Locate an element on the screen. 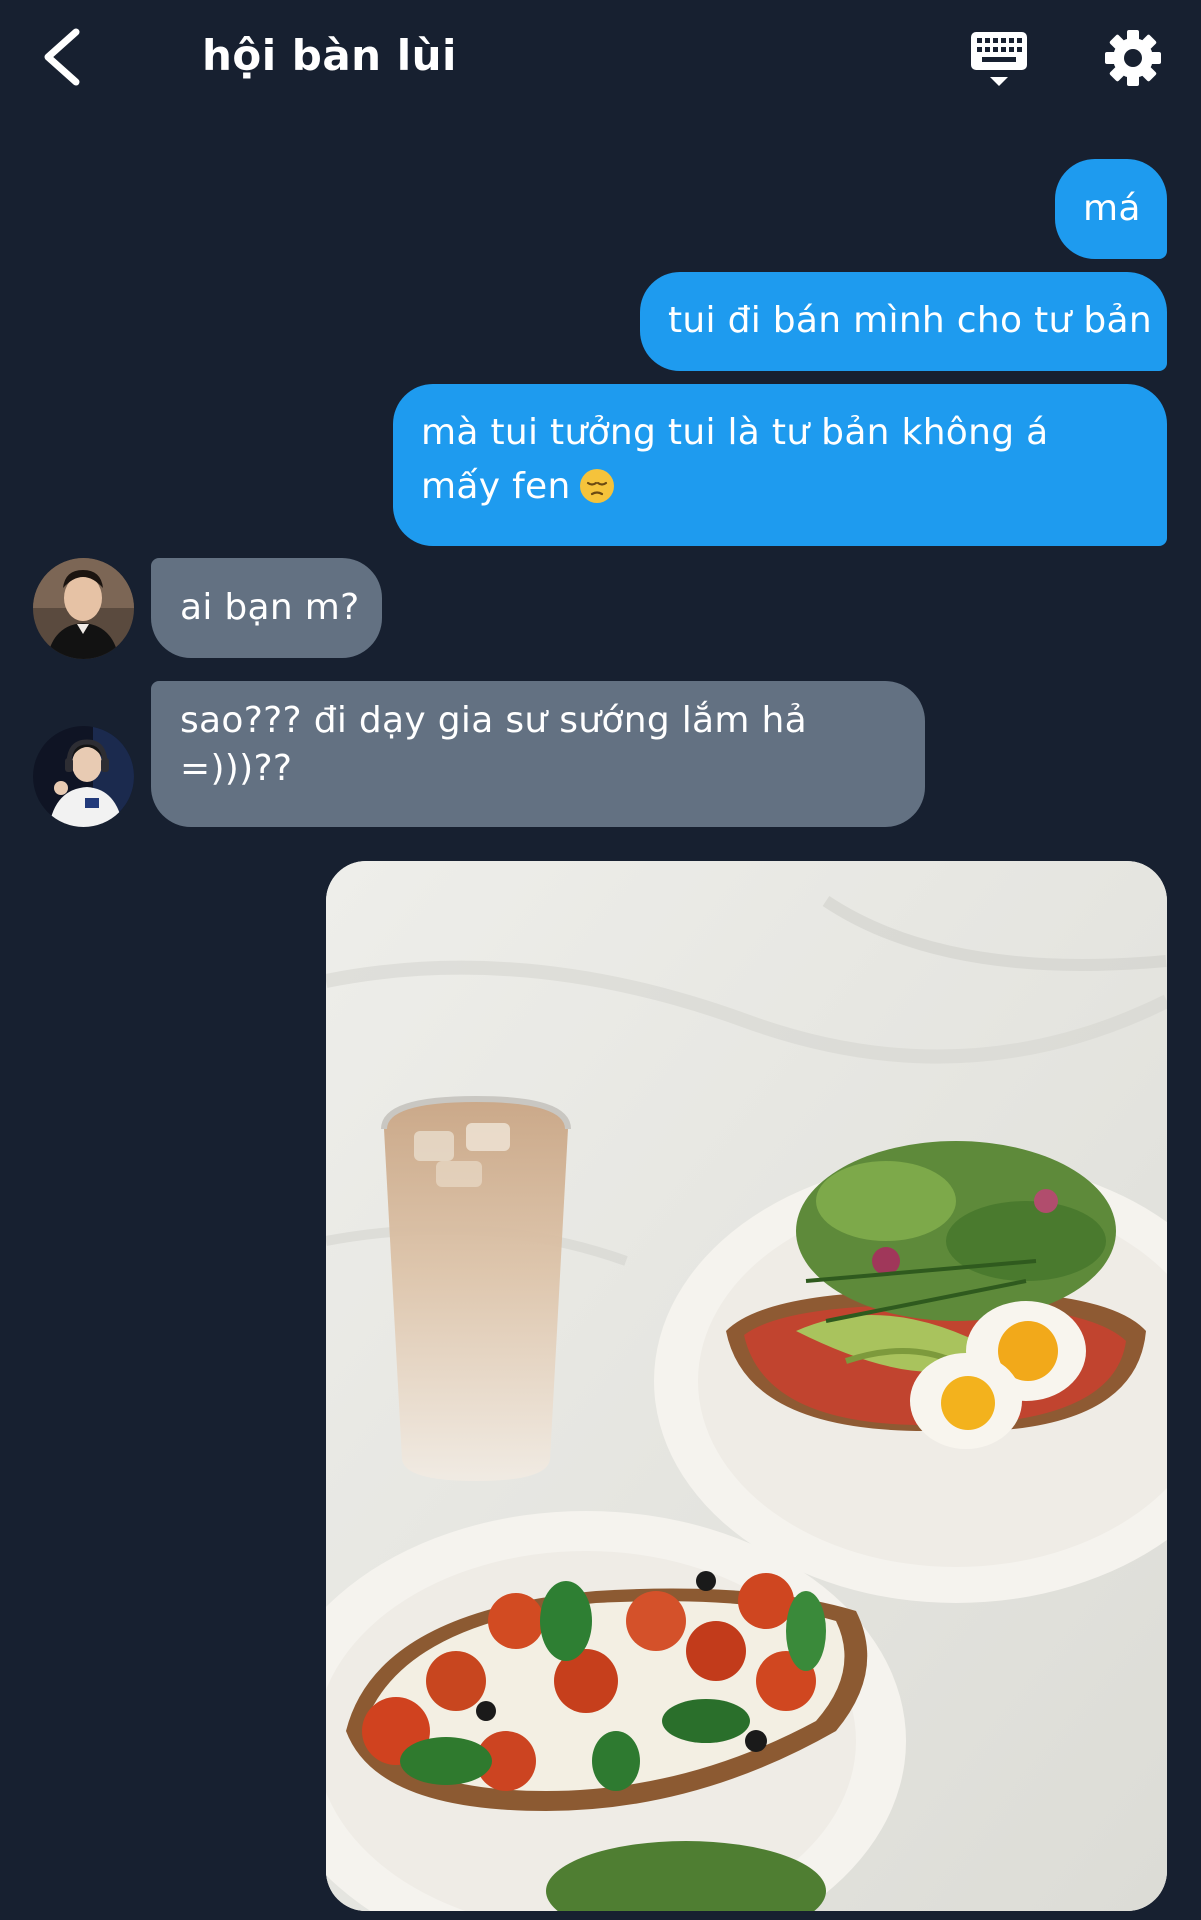 This screenshot has height=1920, width=1201. gear-icon is located at coordinates (1133, 58).